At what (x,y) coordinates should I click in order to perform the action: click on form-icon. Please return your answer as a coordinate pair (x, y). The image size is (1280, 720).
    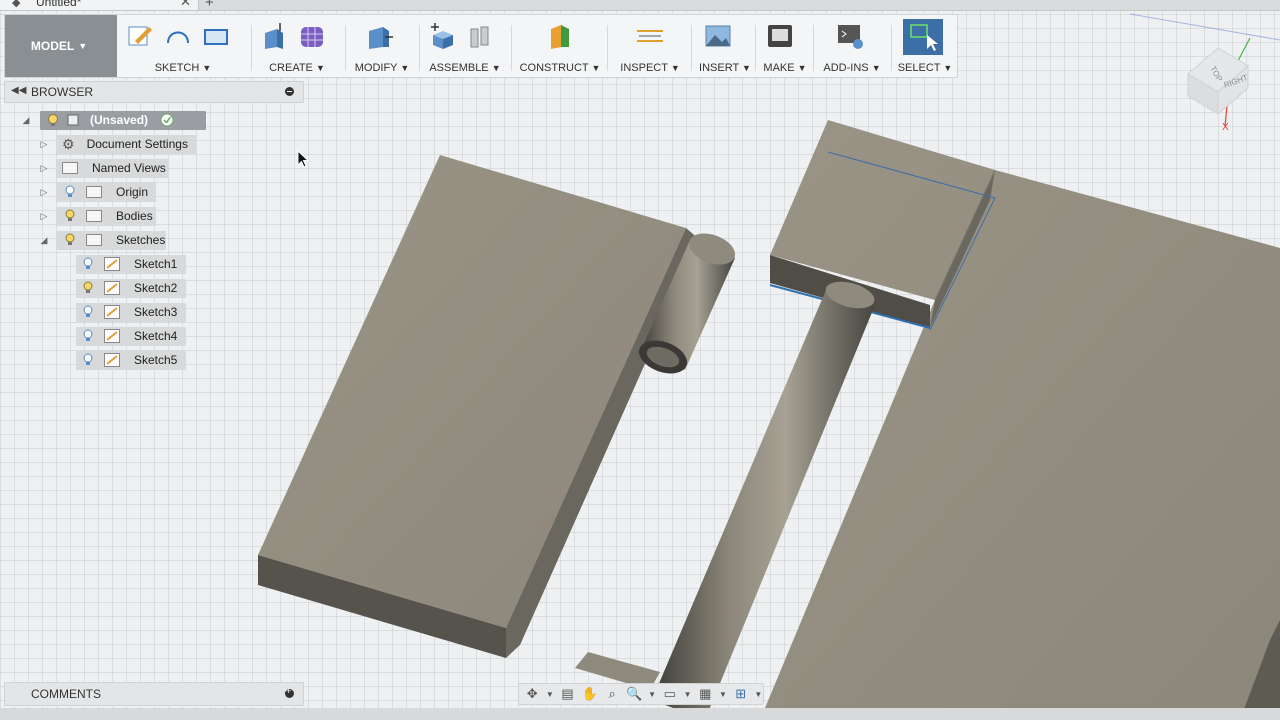
    Looking at the image, I should click on (312, 36).